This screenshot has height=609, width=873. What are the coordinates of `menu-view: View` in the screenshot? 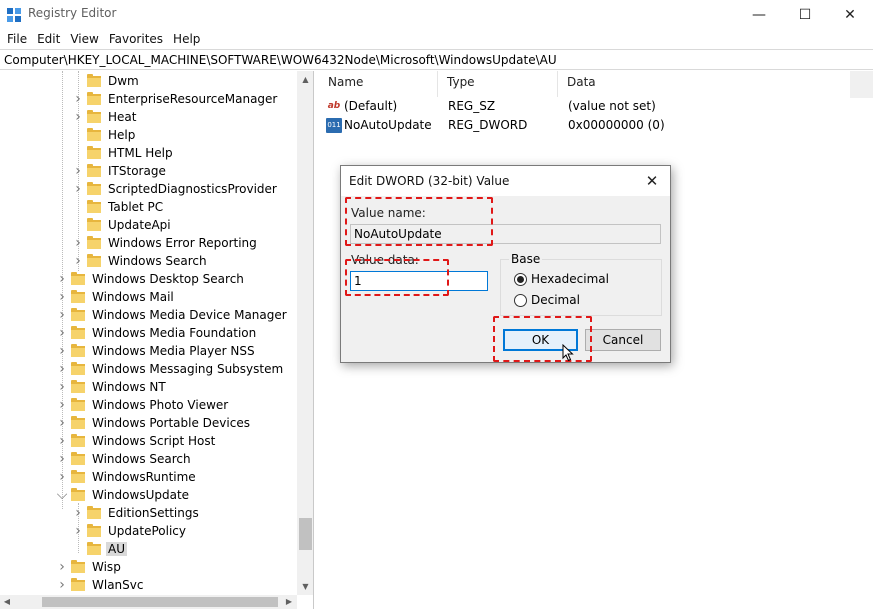 It's located at (84, 39).